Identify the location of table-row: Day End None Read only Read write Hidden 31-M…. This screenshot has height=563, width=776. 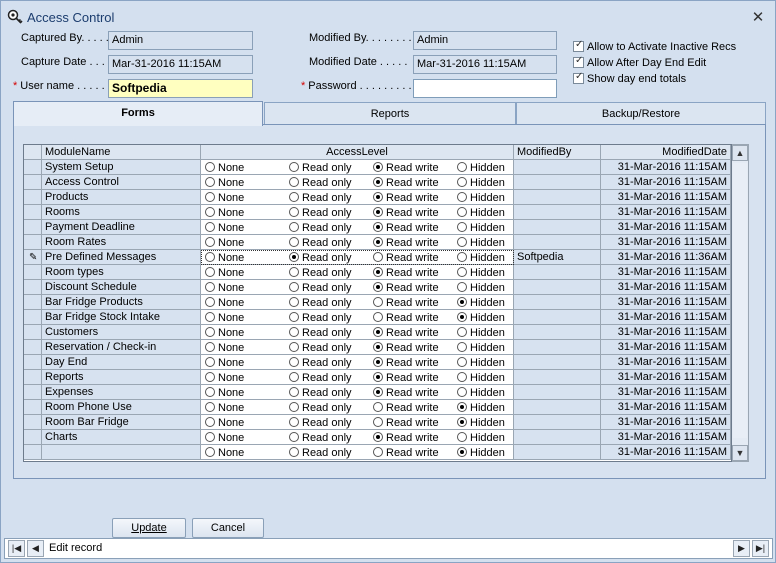
(377, 362).